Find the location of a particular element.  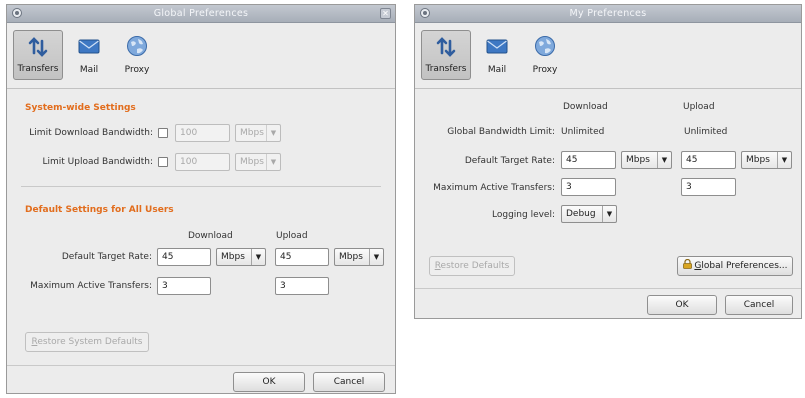

limit-download-field: 100 is located at coordinates (202, 133).